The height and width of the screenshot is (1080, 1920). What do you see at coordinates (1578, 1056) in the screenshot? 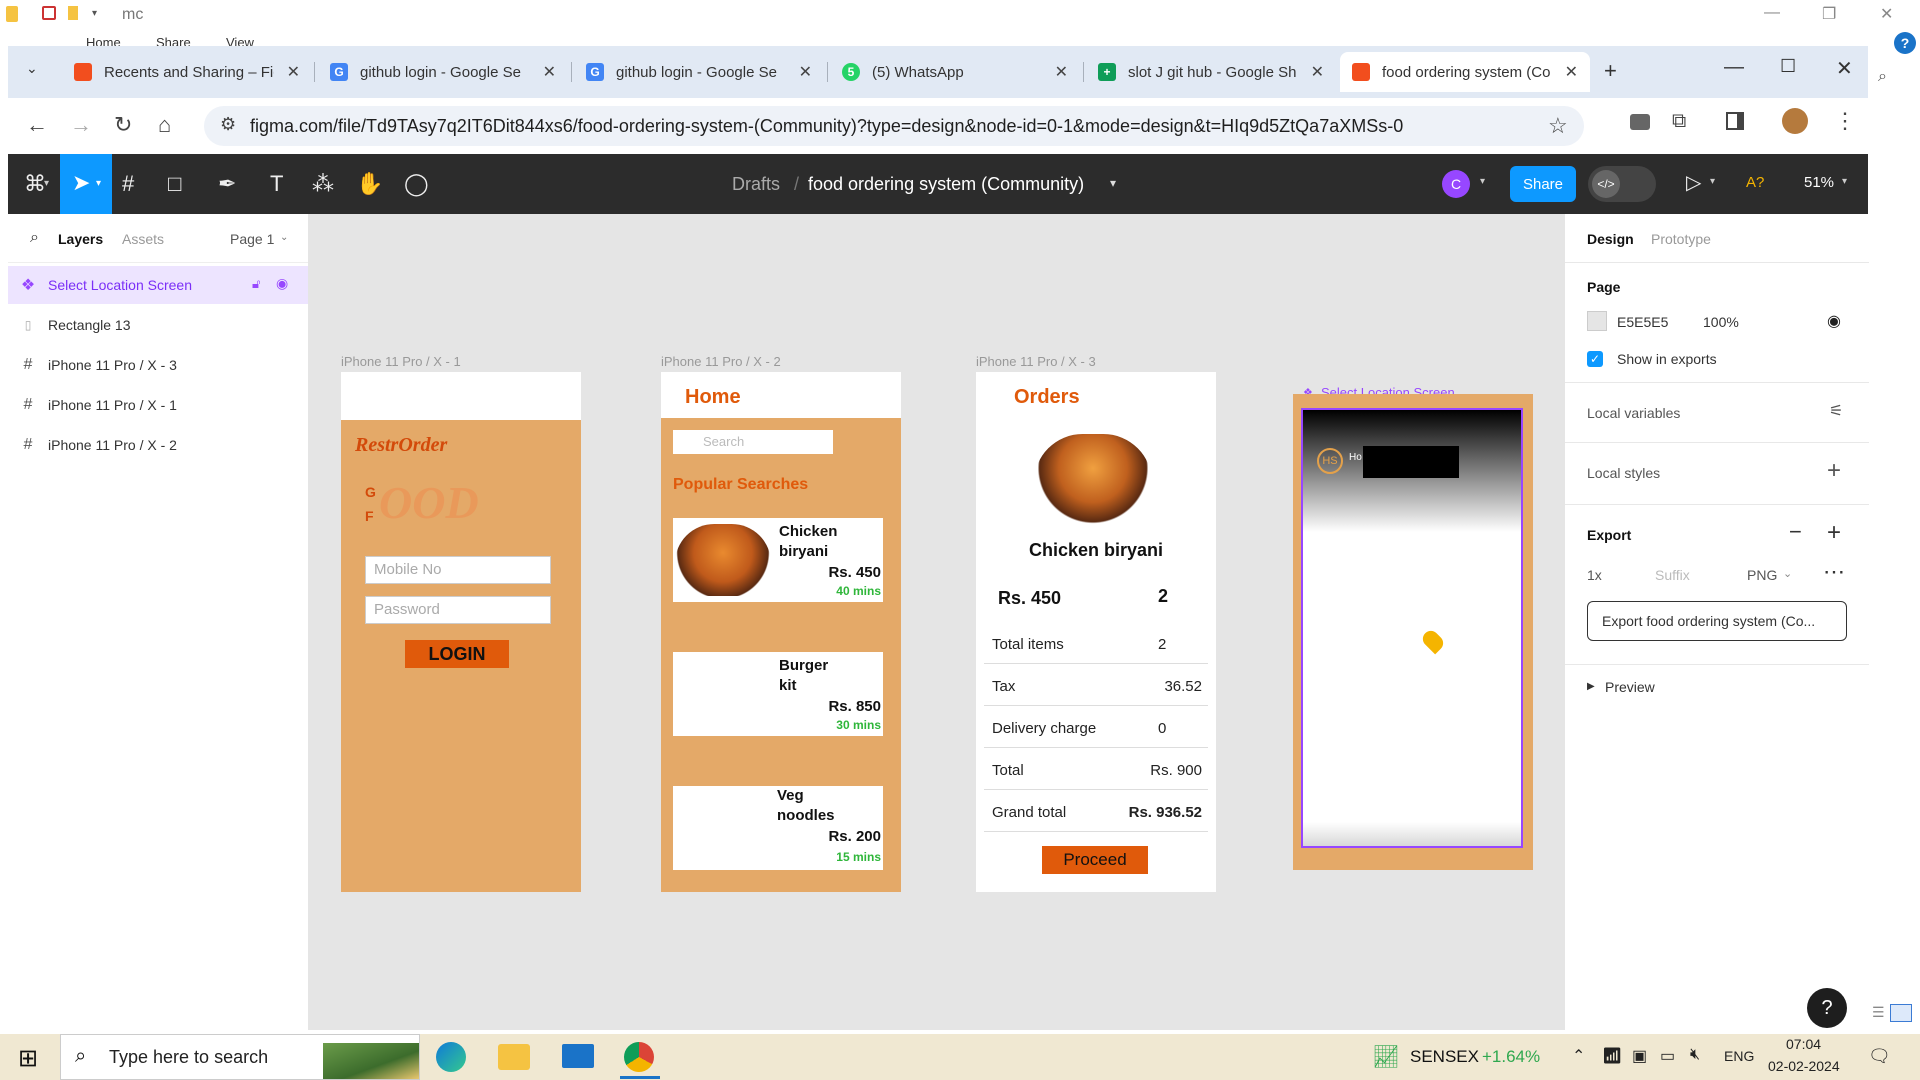
I see `chevron-up-icon: ⌃` at bounding box center [1578, 1056].